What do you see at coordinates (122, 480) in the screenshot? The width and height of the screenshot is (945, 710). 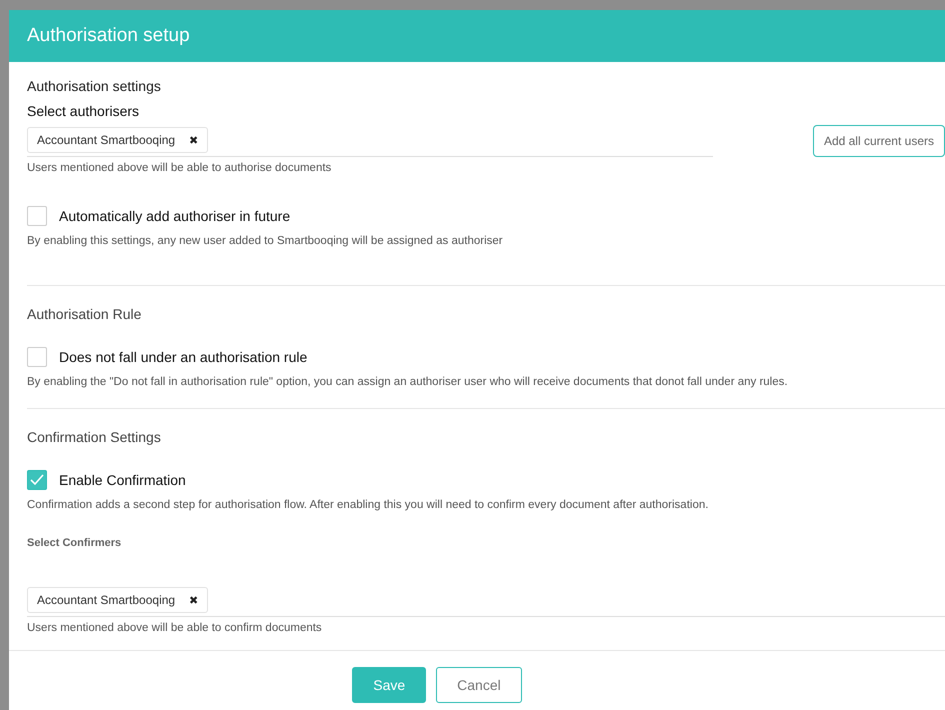 I see `checkbox-label: Enable Confirmation` at bounding box center [122, 480].